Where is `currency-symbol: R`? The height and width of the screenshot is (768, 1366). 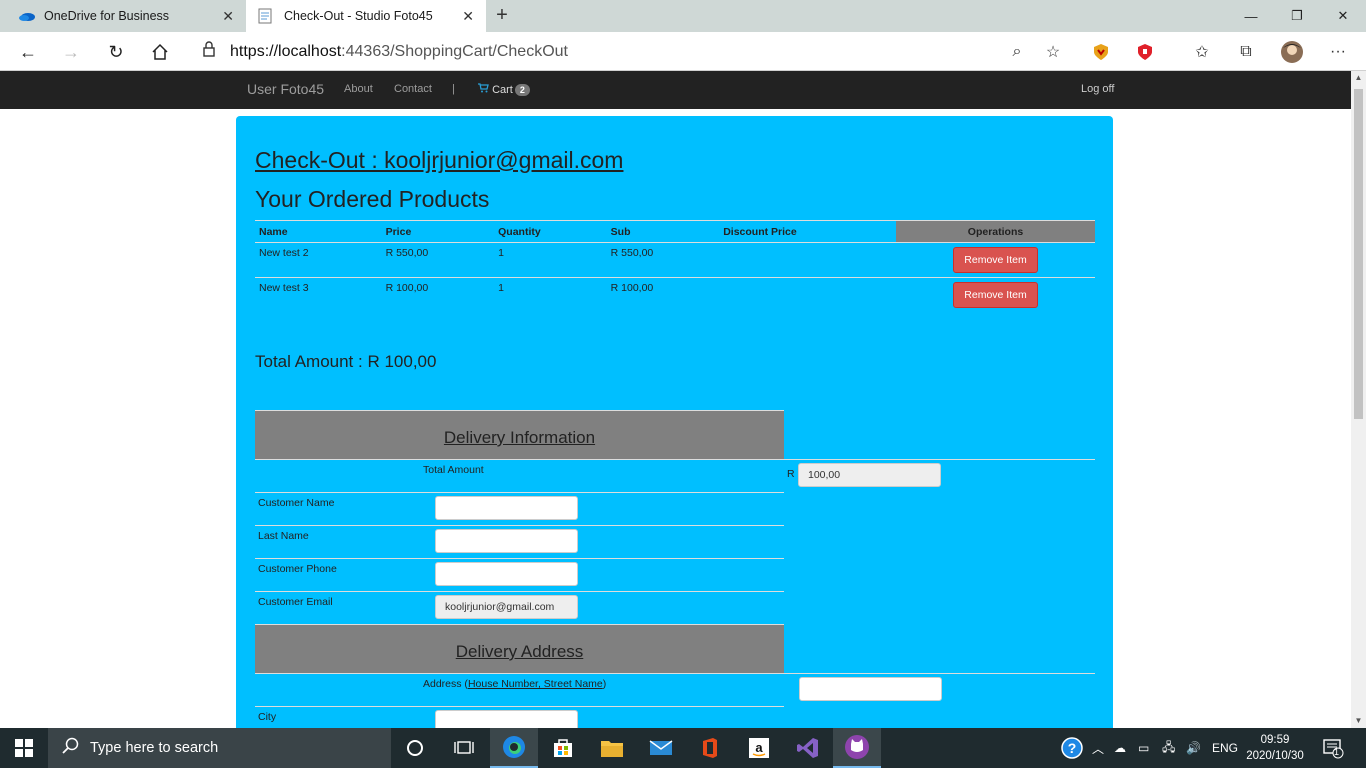
currency-symbol: R is located at coordinates (791, 474).